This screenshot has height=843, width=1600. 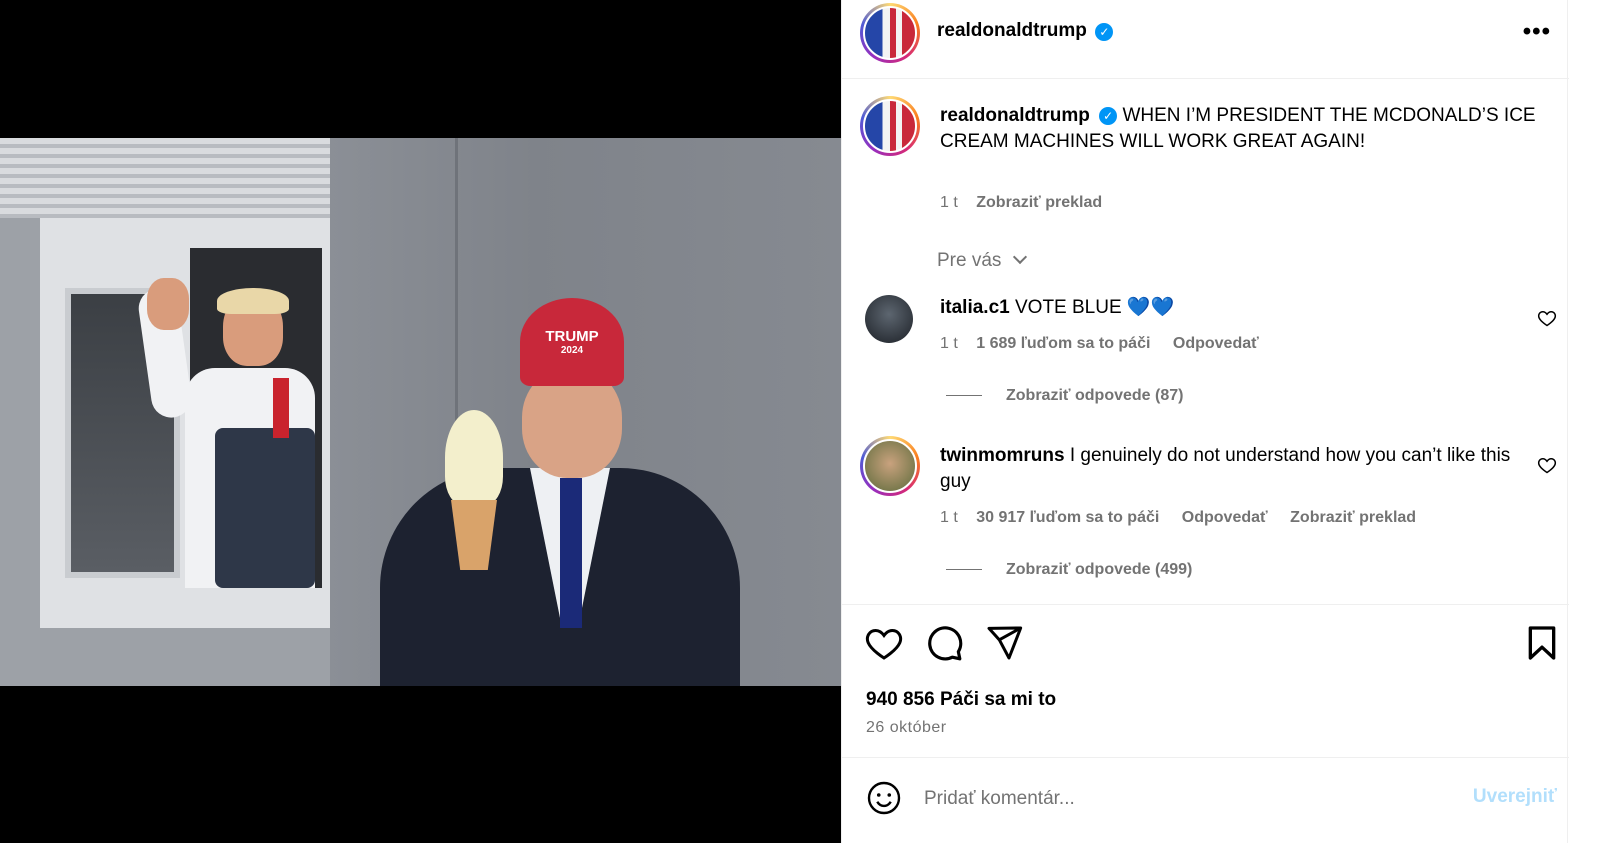 What do you see at coordinates (228, 433) in the screenshot?
I see `waving-man` at bounding box center [228, 433].